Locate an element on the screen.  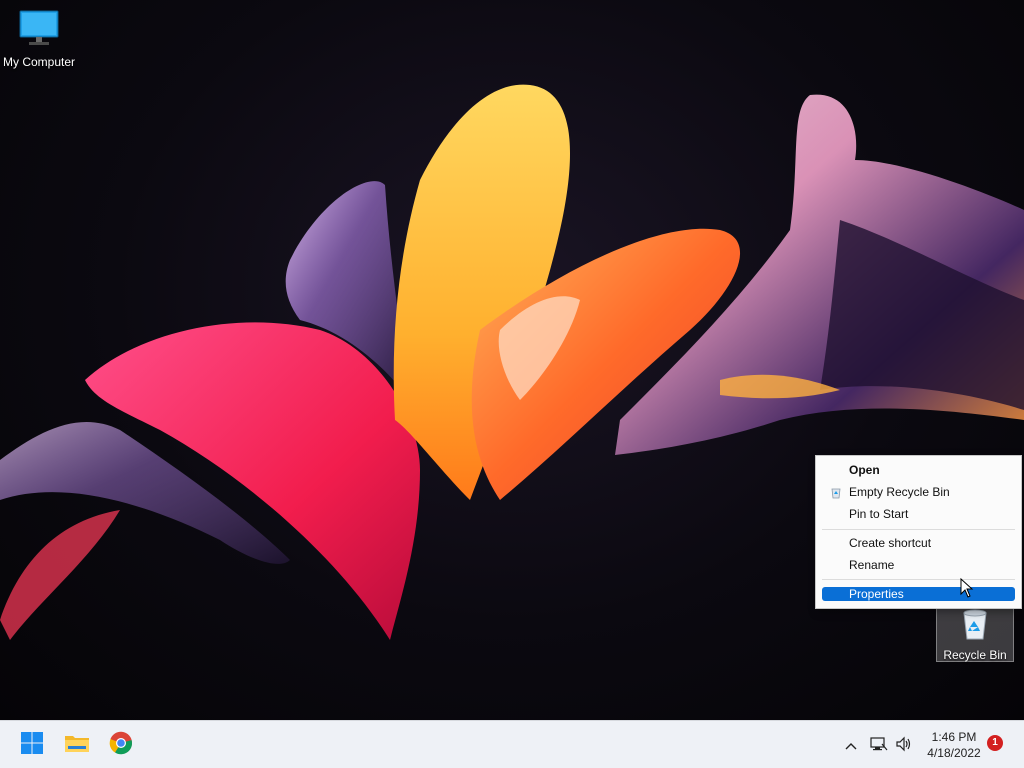
volume-icon is located at coordinates (904, 745).